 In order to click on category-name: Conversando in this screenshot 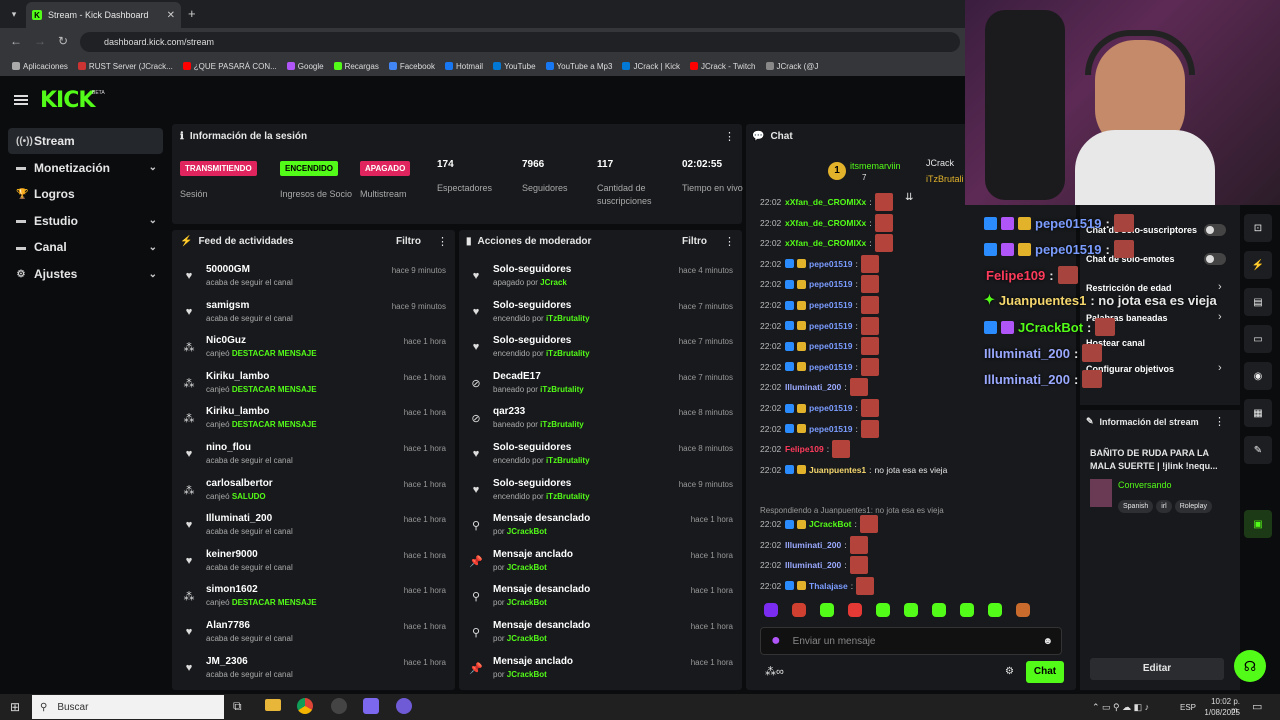, I will do `click(1145, 485)`.